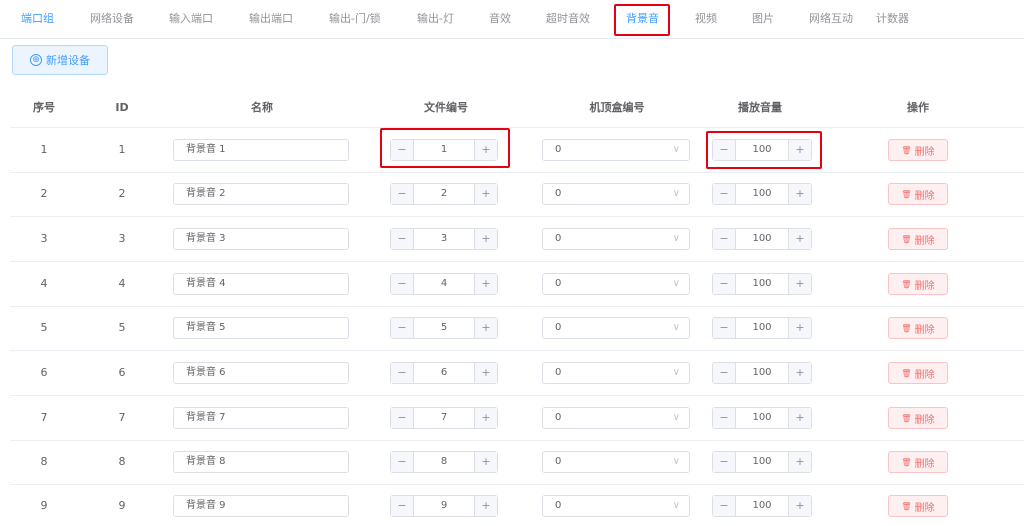 This screenshot has width=1024, height=526. What do you see at coordinates (500, 19) in the screenshot?
I see `tab-sound-effects: 音效` at bounding box center [500, 19].